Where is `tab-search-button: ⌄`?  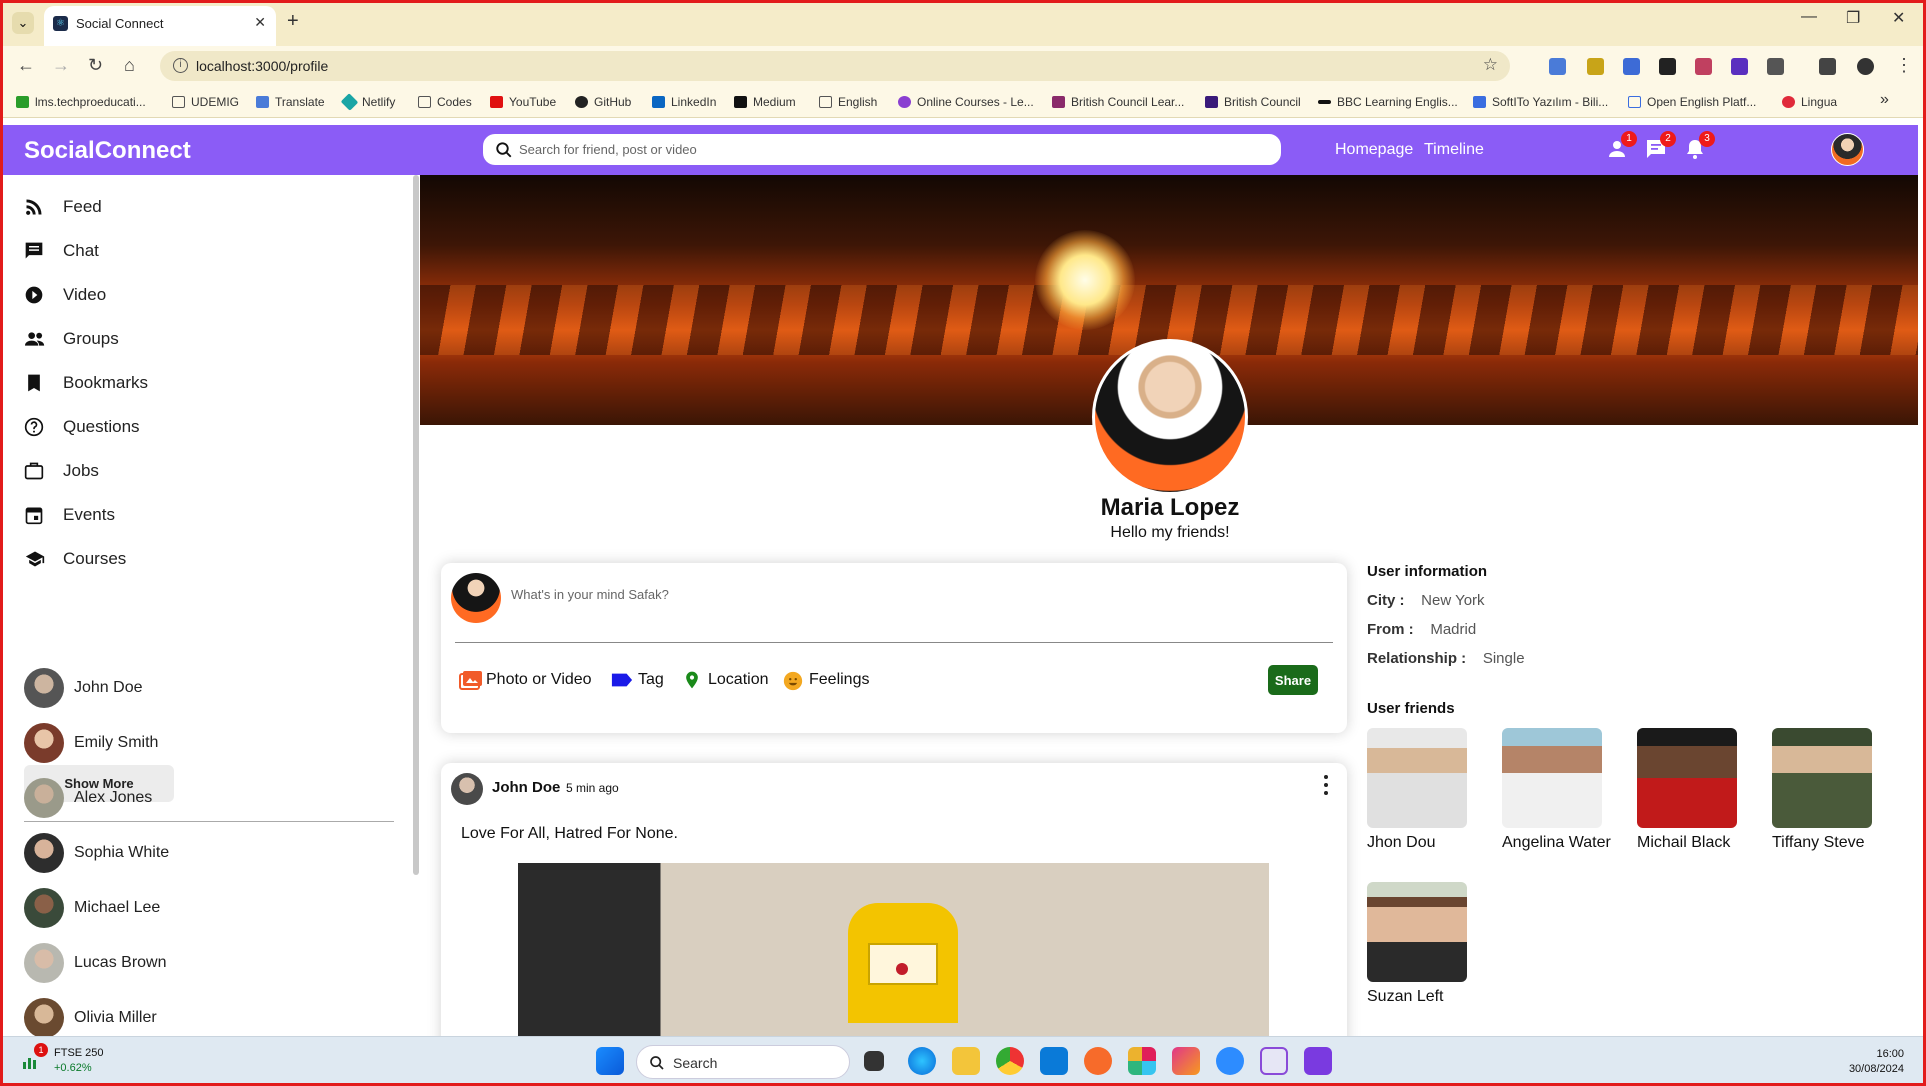
tab-search-button: ⌄ is located at coordinates (23, 23).